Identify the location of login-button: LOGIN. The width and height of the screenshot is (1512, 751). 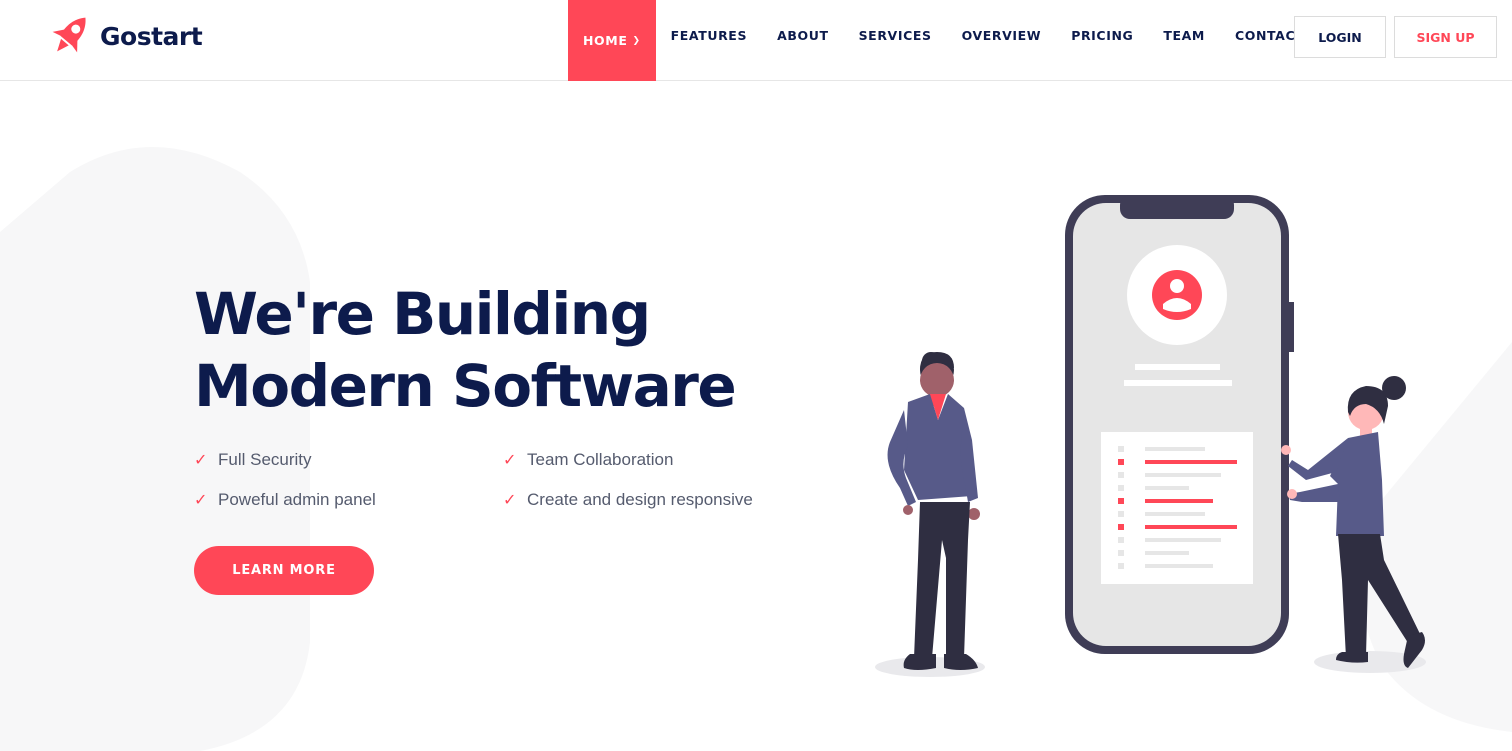
(1340, 37).